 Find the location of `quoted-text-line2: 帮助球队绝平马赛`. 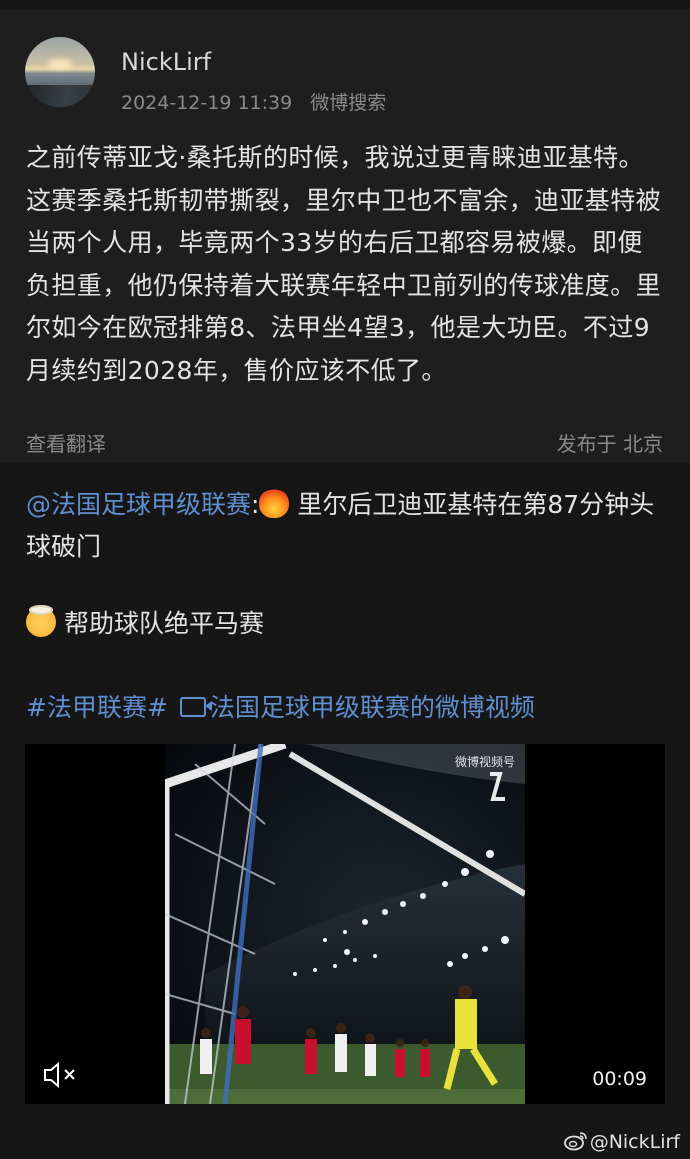

quoted-text-line2: 帮助球队绝平马赛 is located at coordinates (145, 622).